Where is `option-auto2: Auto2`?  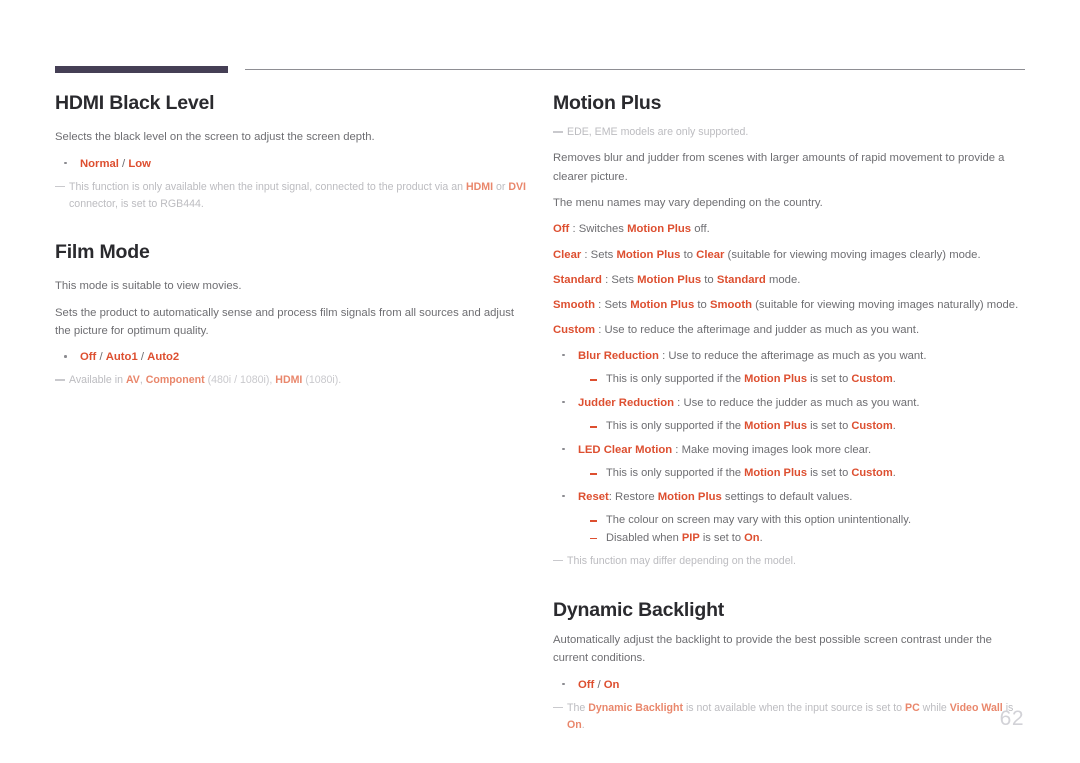
option-auto2: Auto2 is located at coordinates (163, 357).